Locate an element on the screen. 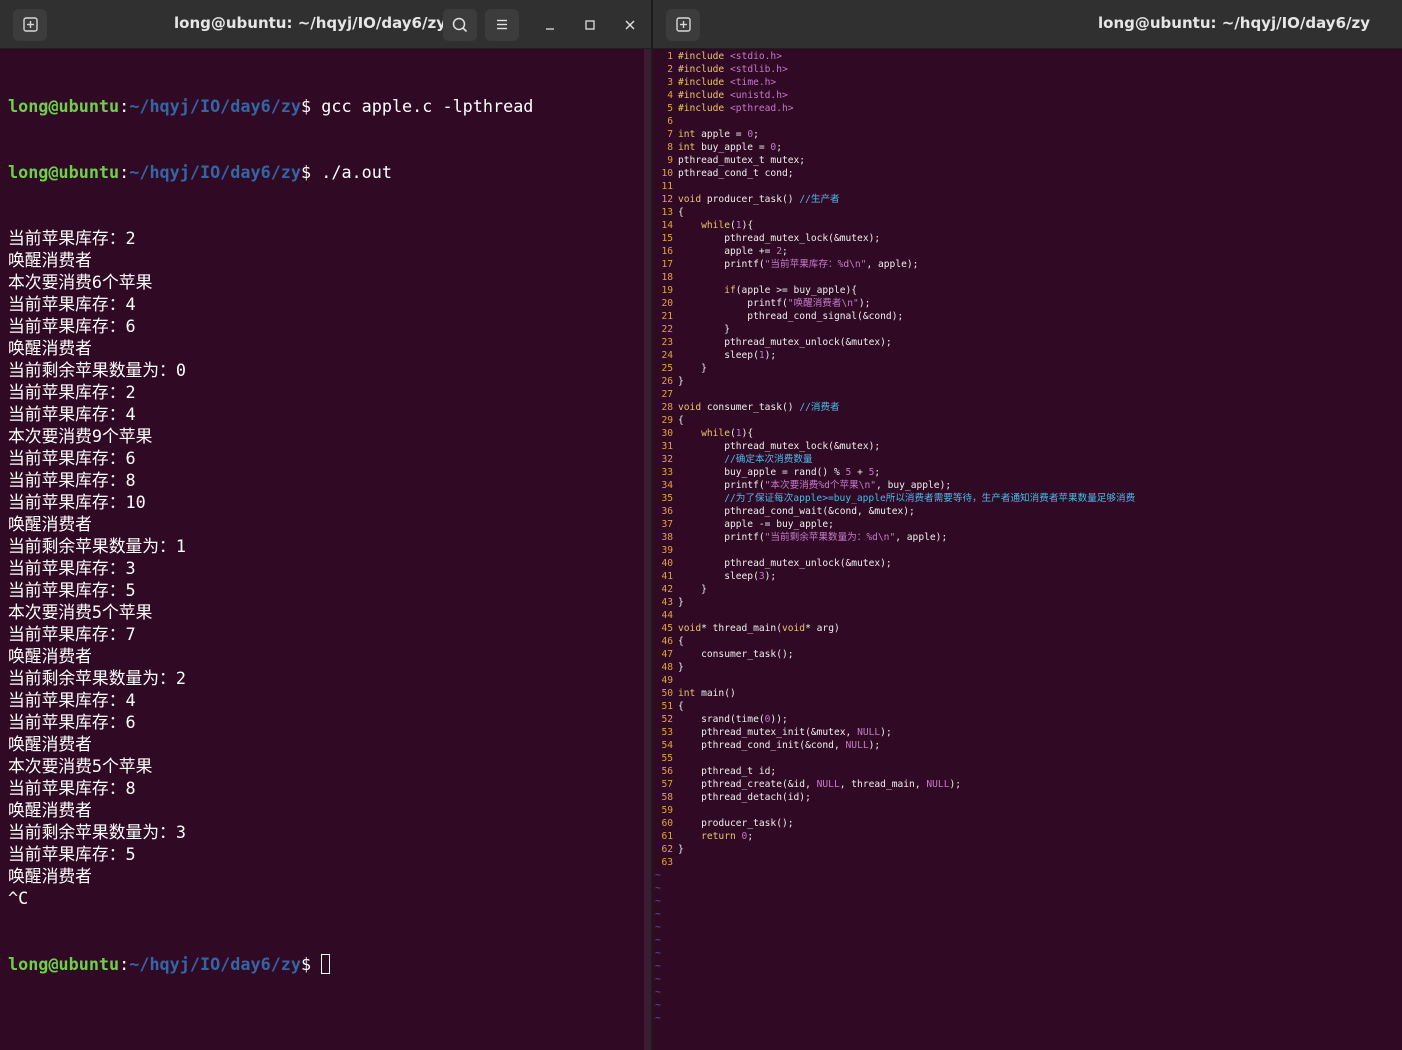  output-line: 当前苹果库存：2 is located at coordinates (72, 392).